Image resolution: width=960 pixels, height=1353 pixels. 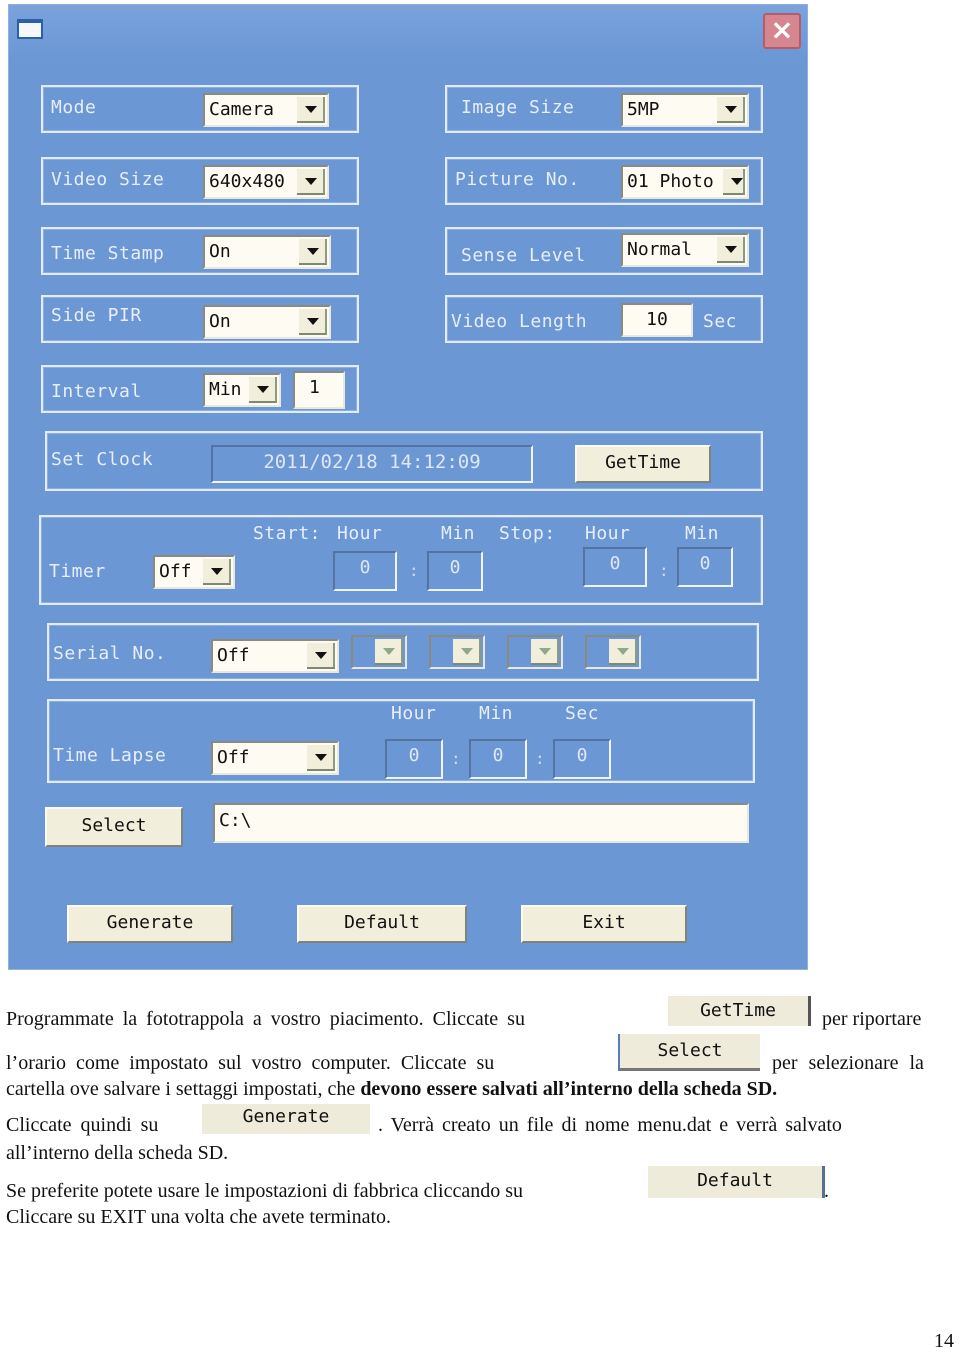 What do you see at coordinates (200, 389) in the screenshot?
I see `interval-group: Interval Min 1` at bounding box center [200, 389].